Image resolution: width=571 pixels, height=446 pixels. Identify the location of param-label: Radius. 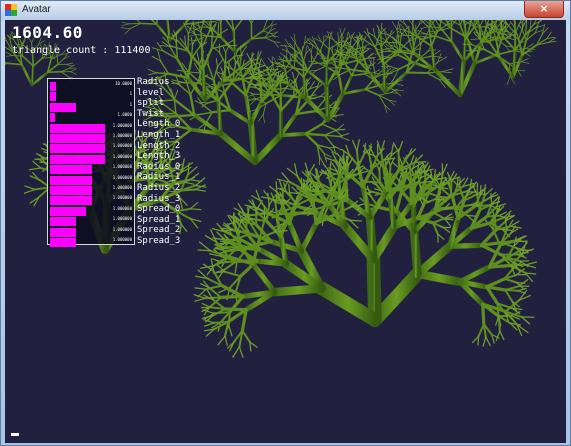
(153, 82).